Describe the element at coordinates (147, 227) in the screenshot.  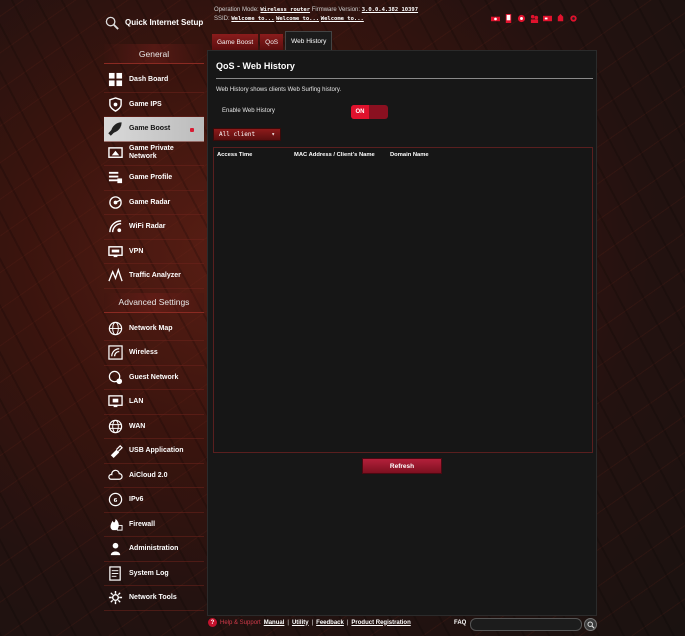
I see `sidebar-item-label: WiFi Radar` at that location.